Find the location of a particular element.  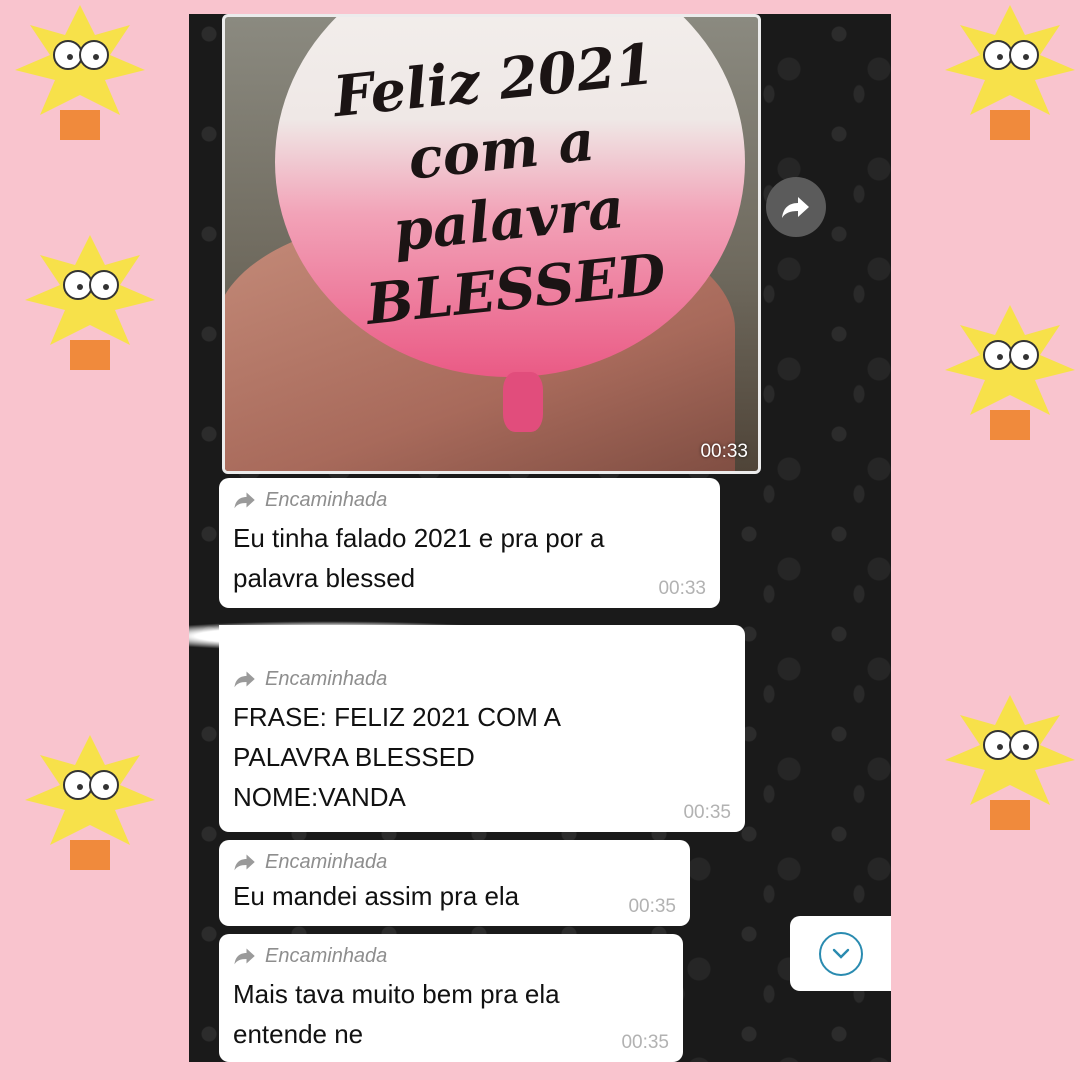

balloon-printed-text: Feliz 2021 com a palavra BLESSED is located at coordinates (505, 185).